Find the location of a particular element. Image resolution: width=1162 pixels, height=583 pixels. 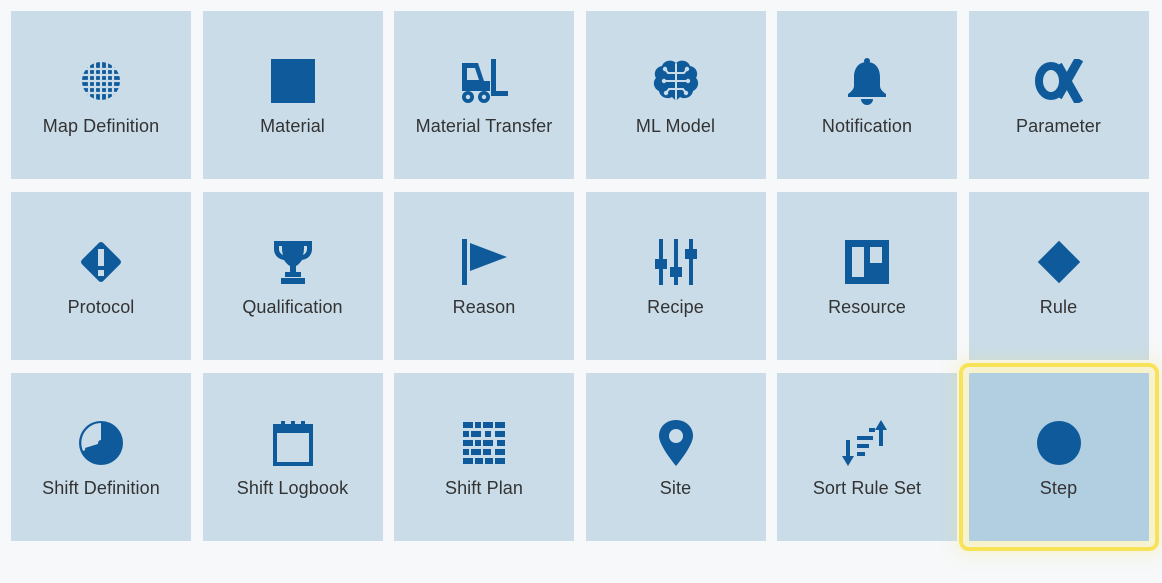

tile-resource: Resource is located at coordinates (867, 276).